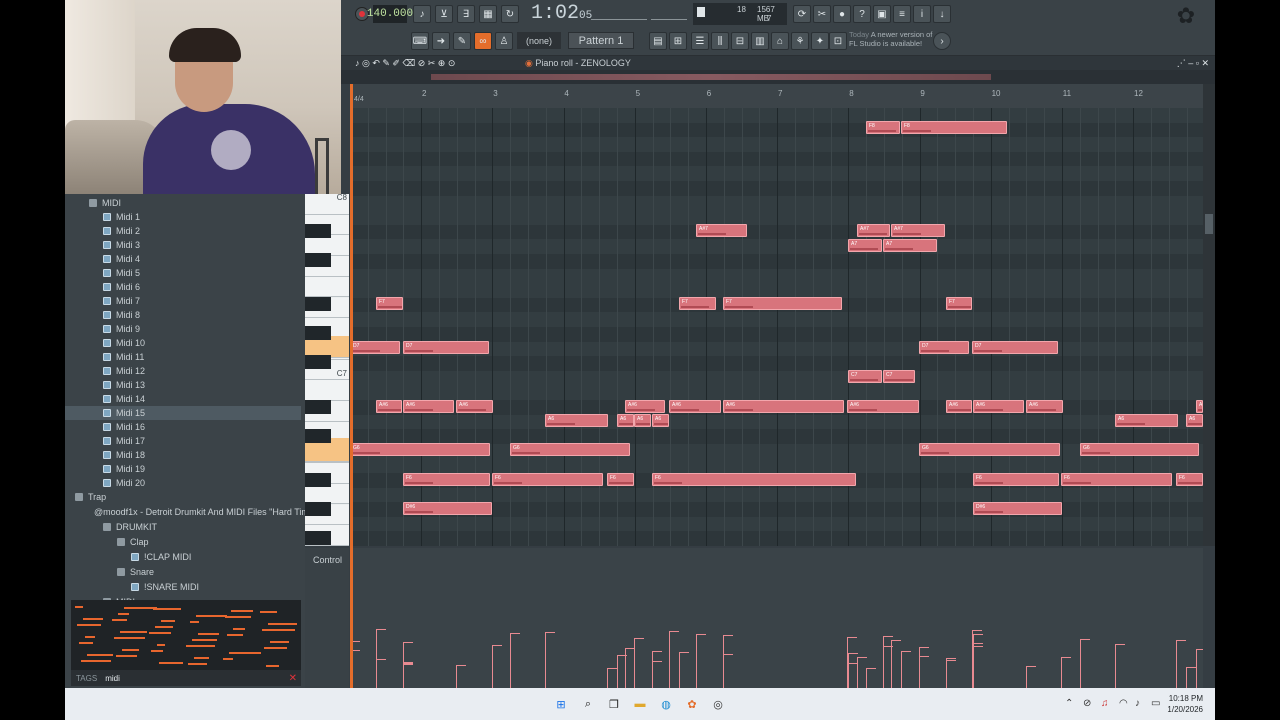  Describe the element at coordinates (327, 618) in the screenshot. I see `control-panel-label: Control` at that location.